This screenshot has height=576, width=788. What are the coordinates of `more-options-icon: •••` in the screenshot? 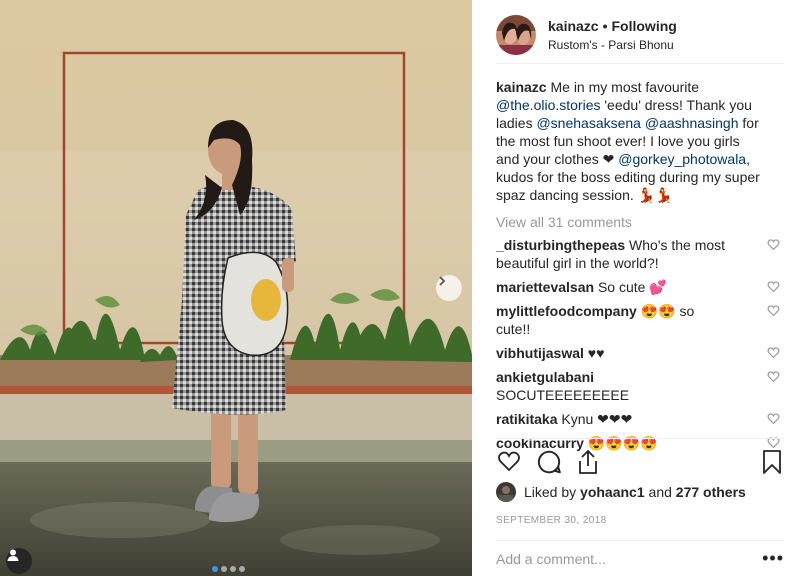 It's located at (770, 558).